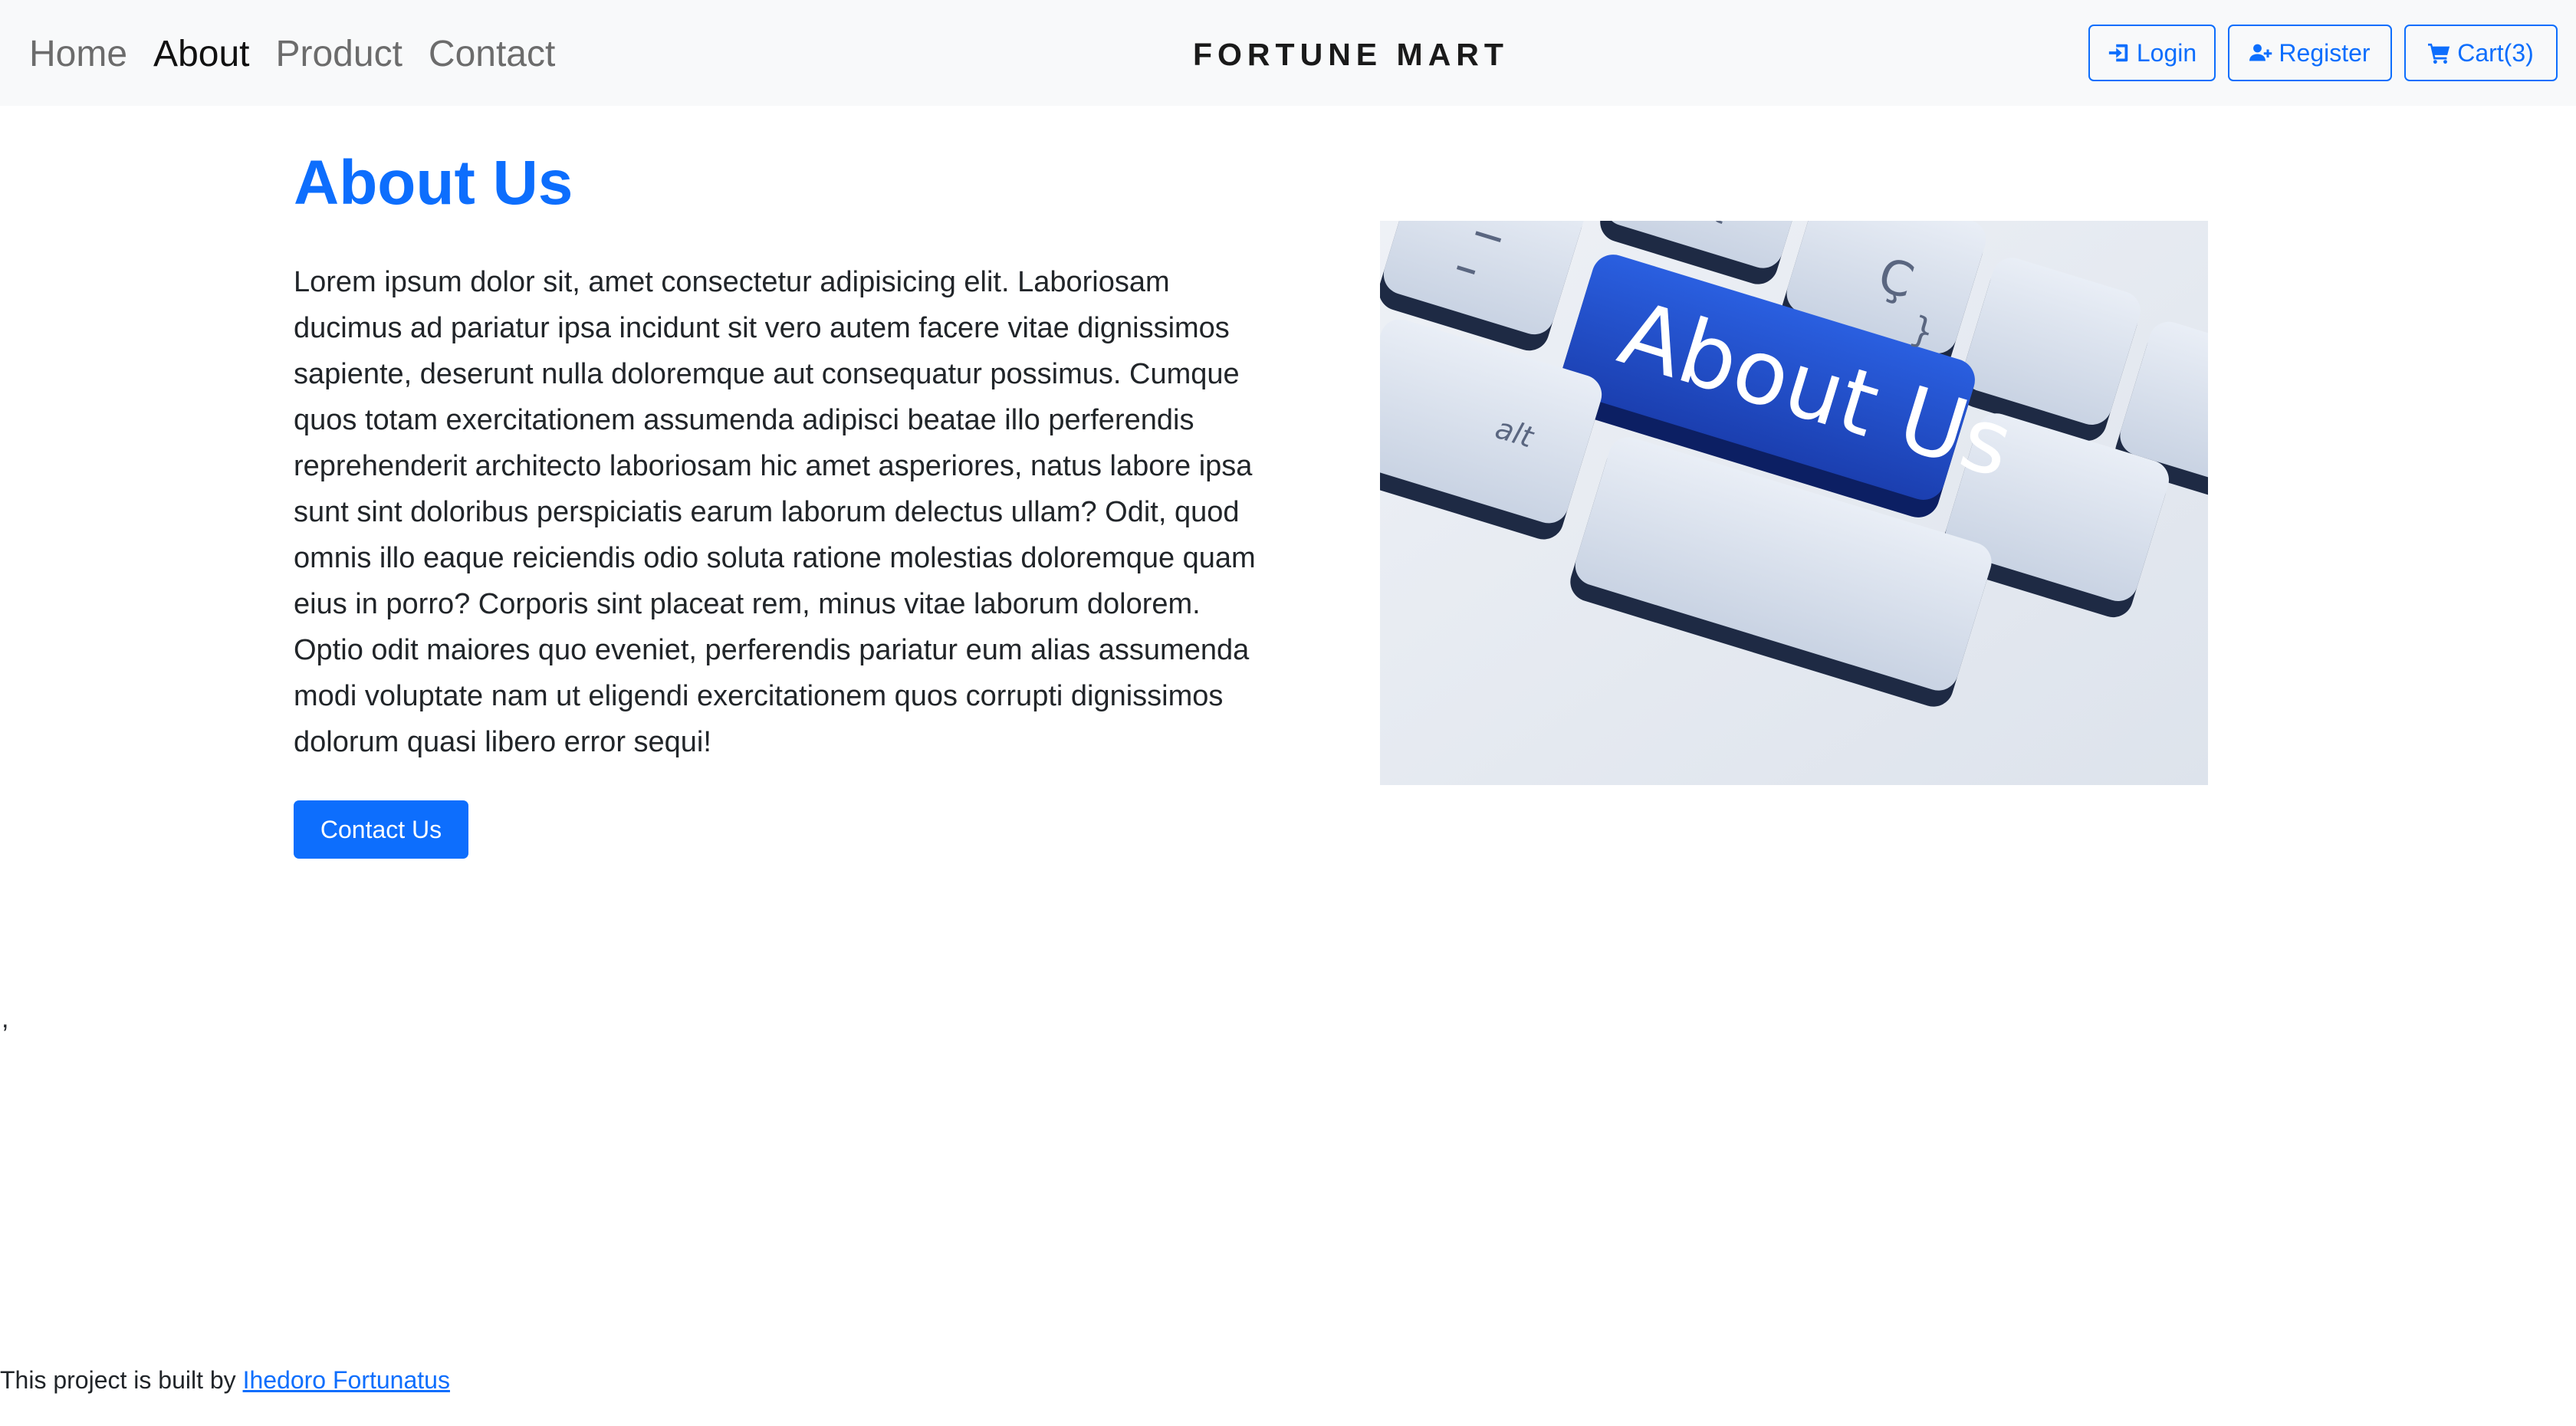 Image resolution: width=2576 pixels, height=1426 pixels. I want to click on login-button: Login, so click(2152, 53).